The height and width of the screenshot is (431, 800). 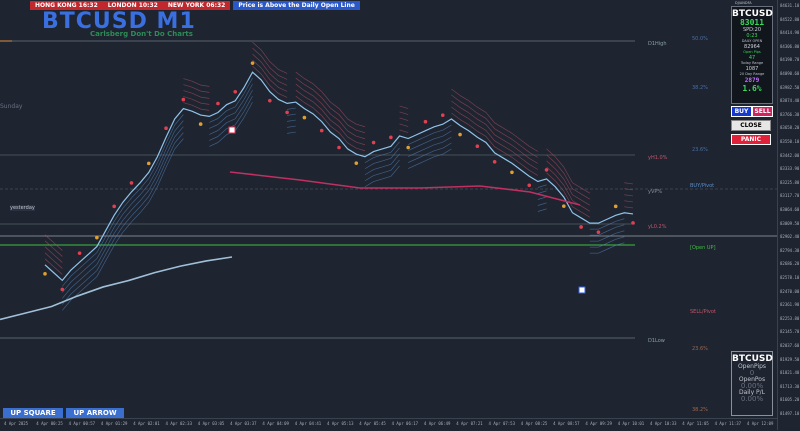 What do you see at coordinates (656, 341) in the screenshot?
I see `level-d1low: D1Low` at bounding box center [656, 341].